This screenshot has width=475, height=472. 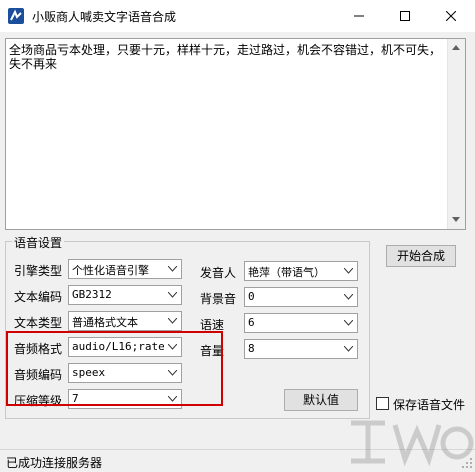 I want to click on scroll-down-button, so click(x=456, y=220).